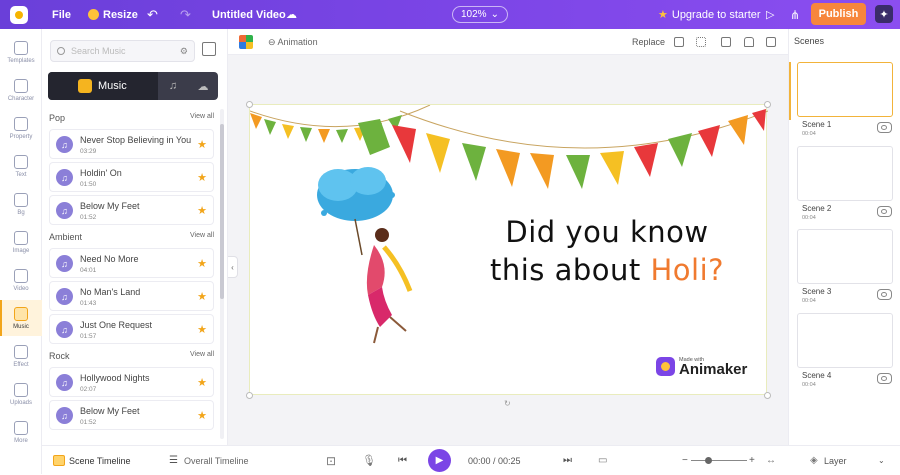 This screenshot has height=475, width=900. What do you see at coordinates (795, 14) in the screenshot?
I see `share-icon: ⋔` at bounding box center [795, 14].